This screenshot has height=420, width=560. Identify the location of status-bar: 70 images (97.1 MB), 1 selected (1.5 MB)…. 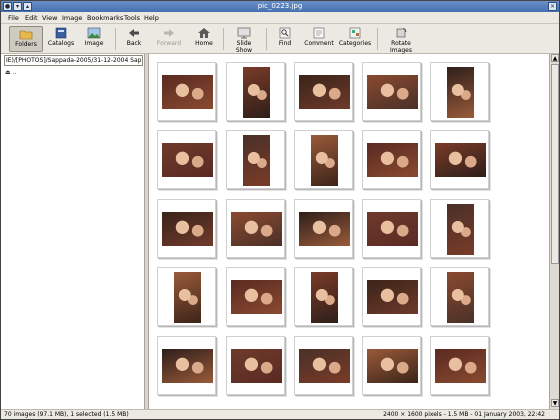
(280, 414).